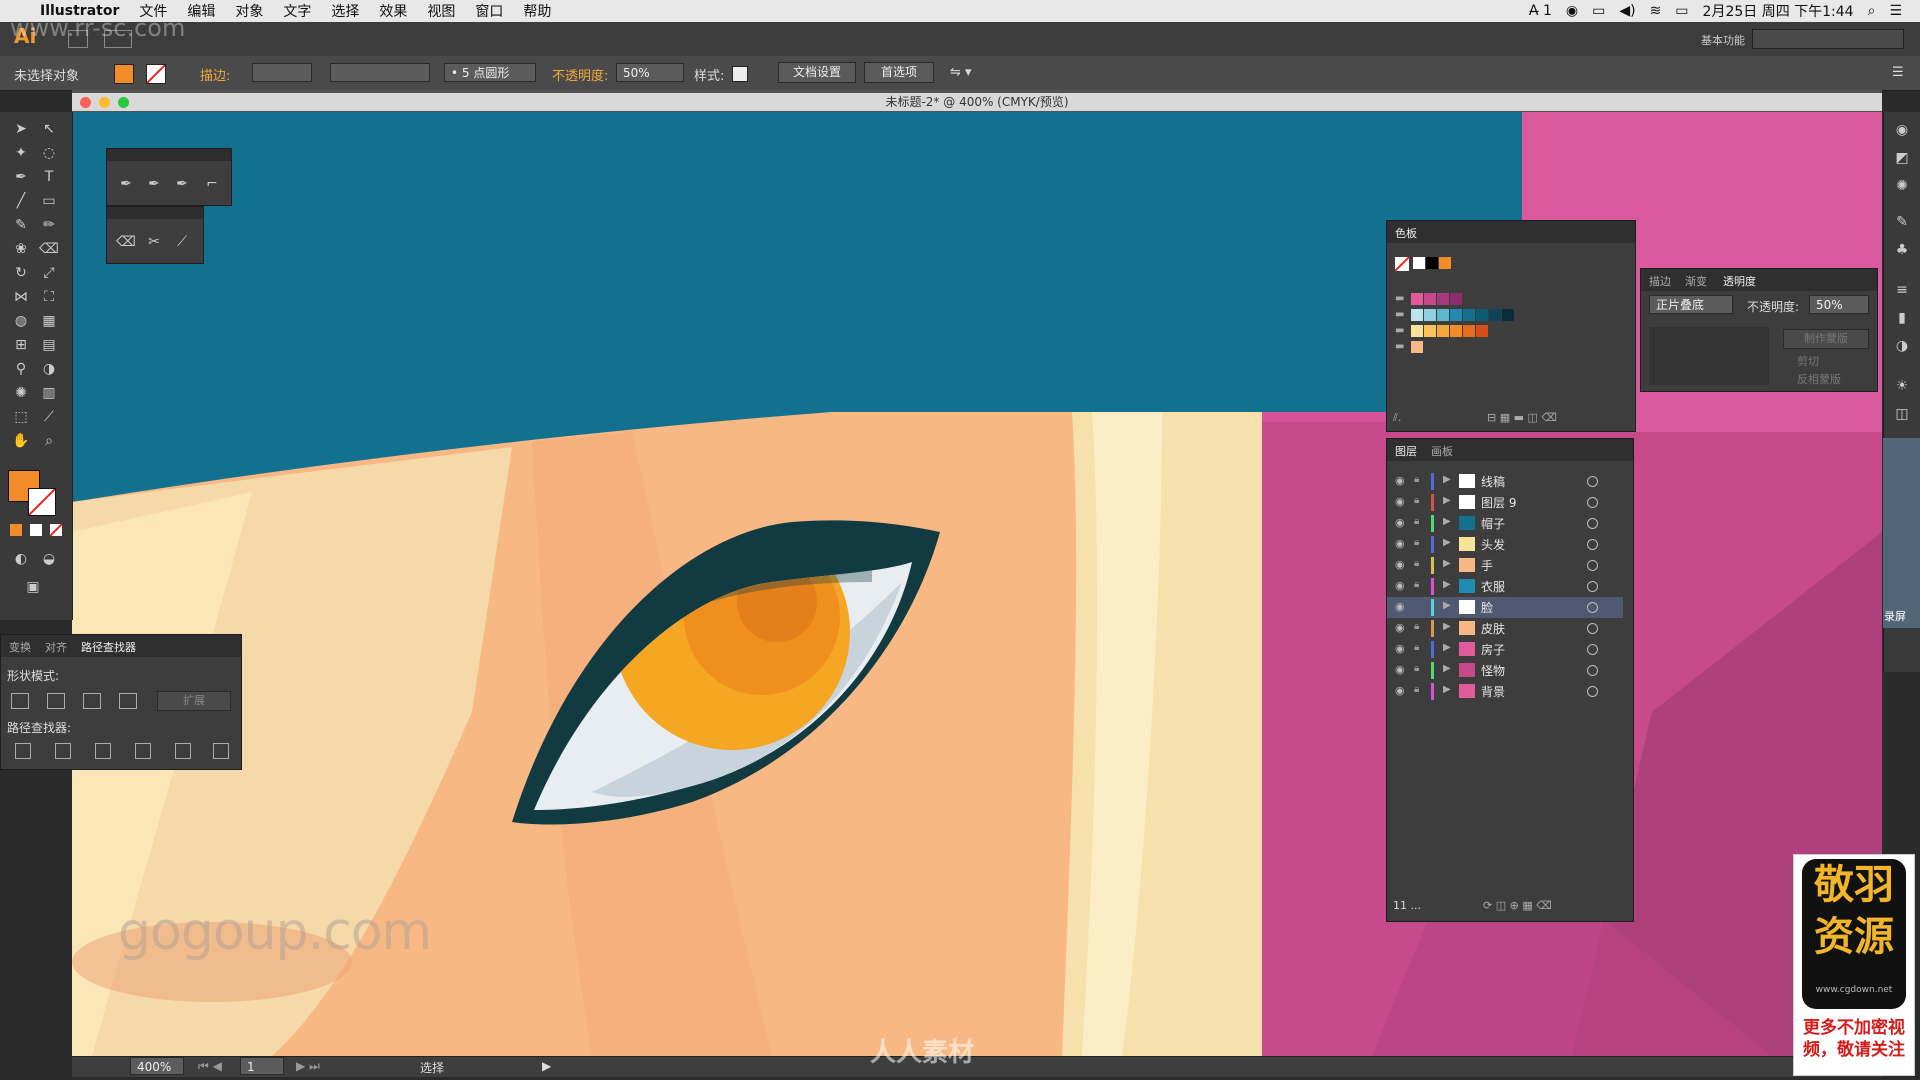  I want to click on rotate-tool-icon: ↻, so click(21, 273).